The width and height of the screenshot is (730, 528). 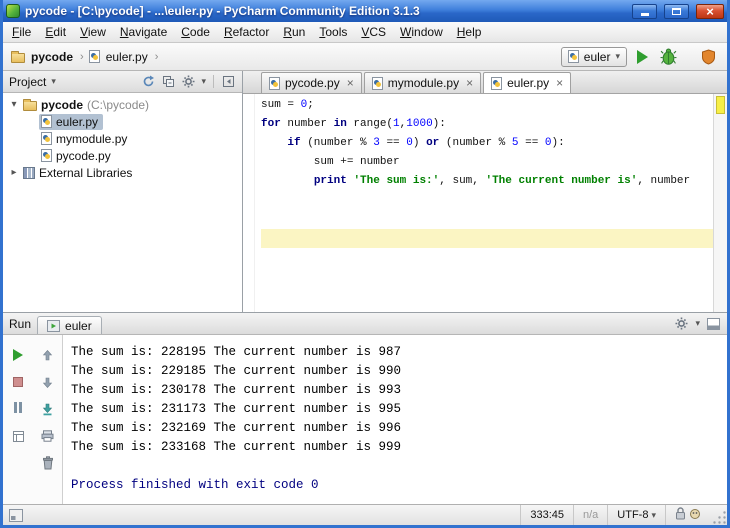 I want to click on chevron-expanded-icon: ▾, so click(x=14, y=104).